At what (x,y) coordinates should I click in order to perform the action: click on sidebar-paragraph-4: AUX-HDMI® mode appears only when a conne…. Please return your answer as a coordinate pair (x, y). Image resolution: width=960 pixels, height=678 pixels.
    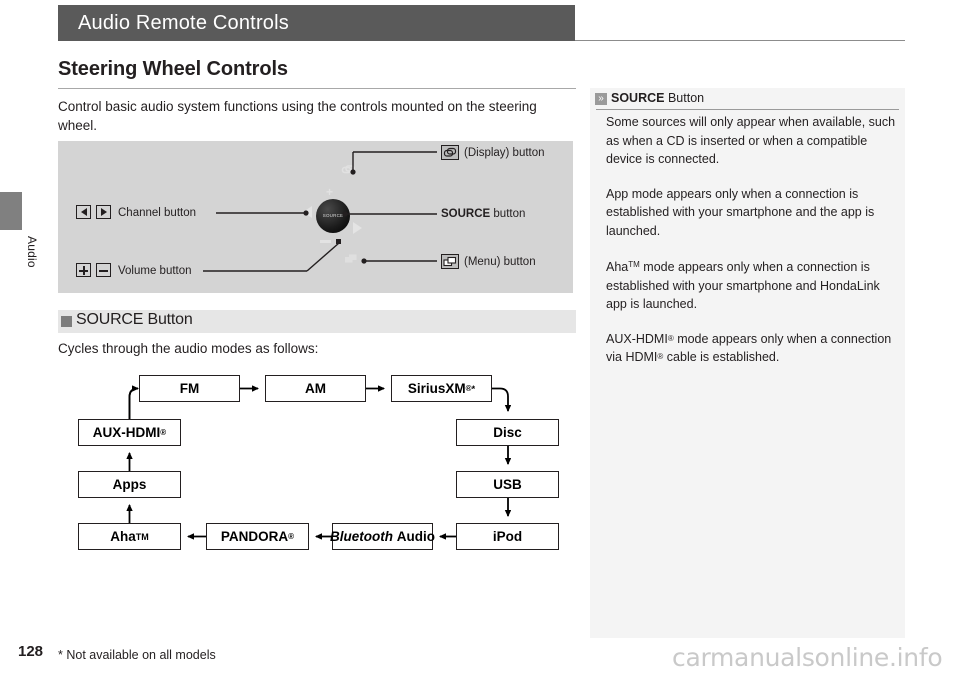
    Looking at the image, I should click on (749, 348).